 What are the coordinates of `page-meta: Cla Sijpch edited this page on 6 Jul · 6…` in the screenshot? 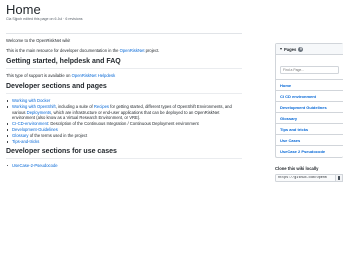 It's located at (44, 19).